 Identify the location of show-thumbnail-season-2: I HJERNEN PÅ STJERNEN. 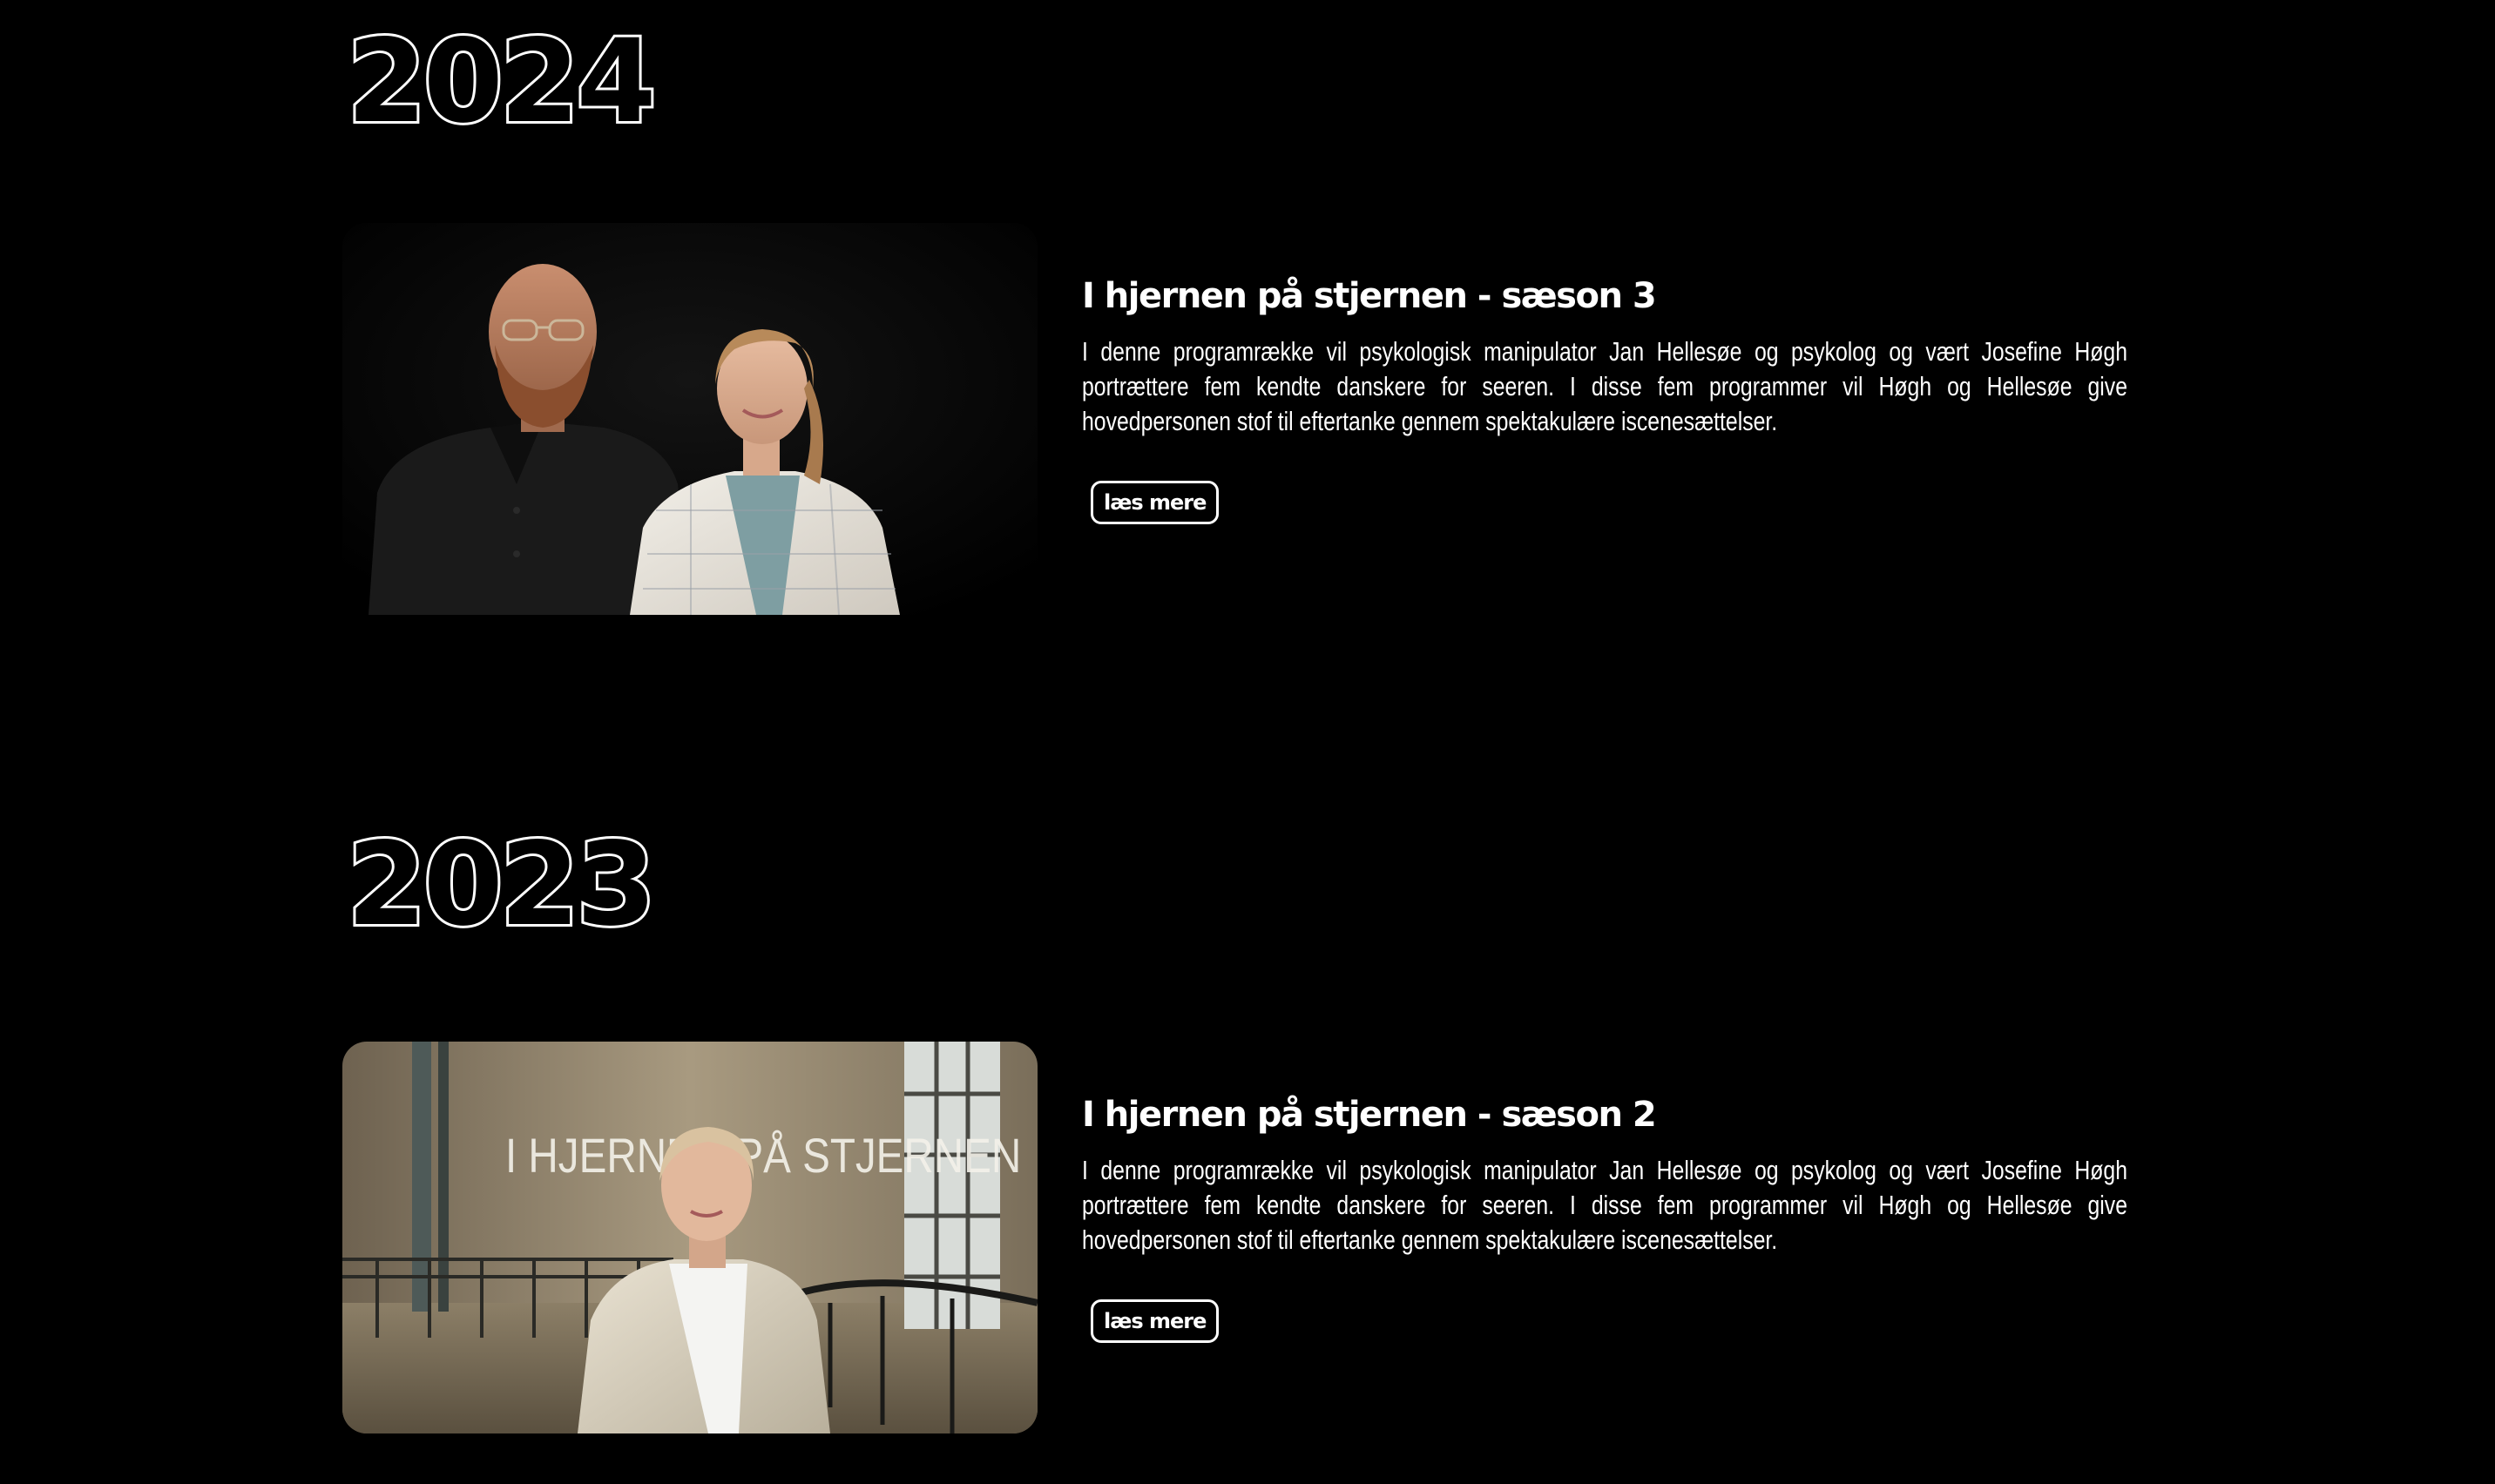
(690, 1237).